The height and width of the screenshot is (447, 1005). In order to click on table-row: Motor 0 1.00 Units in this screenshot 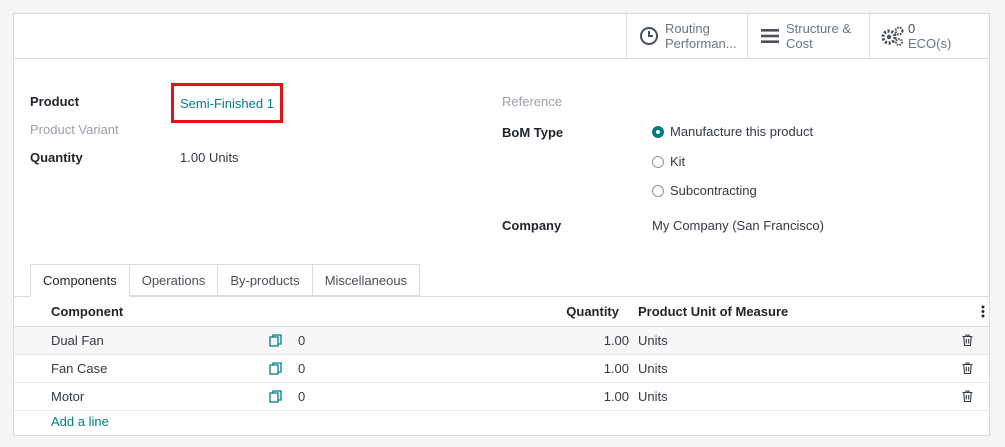, I will do `click(501, 397)`.